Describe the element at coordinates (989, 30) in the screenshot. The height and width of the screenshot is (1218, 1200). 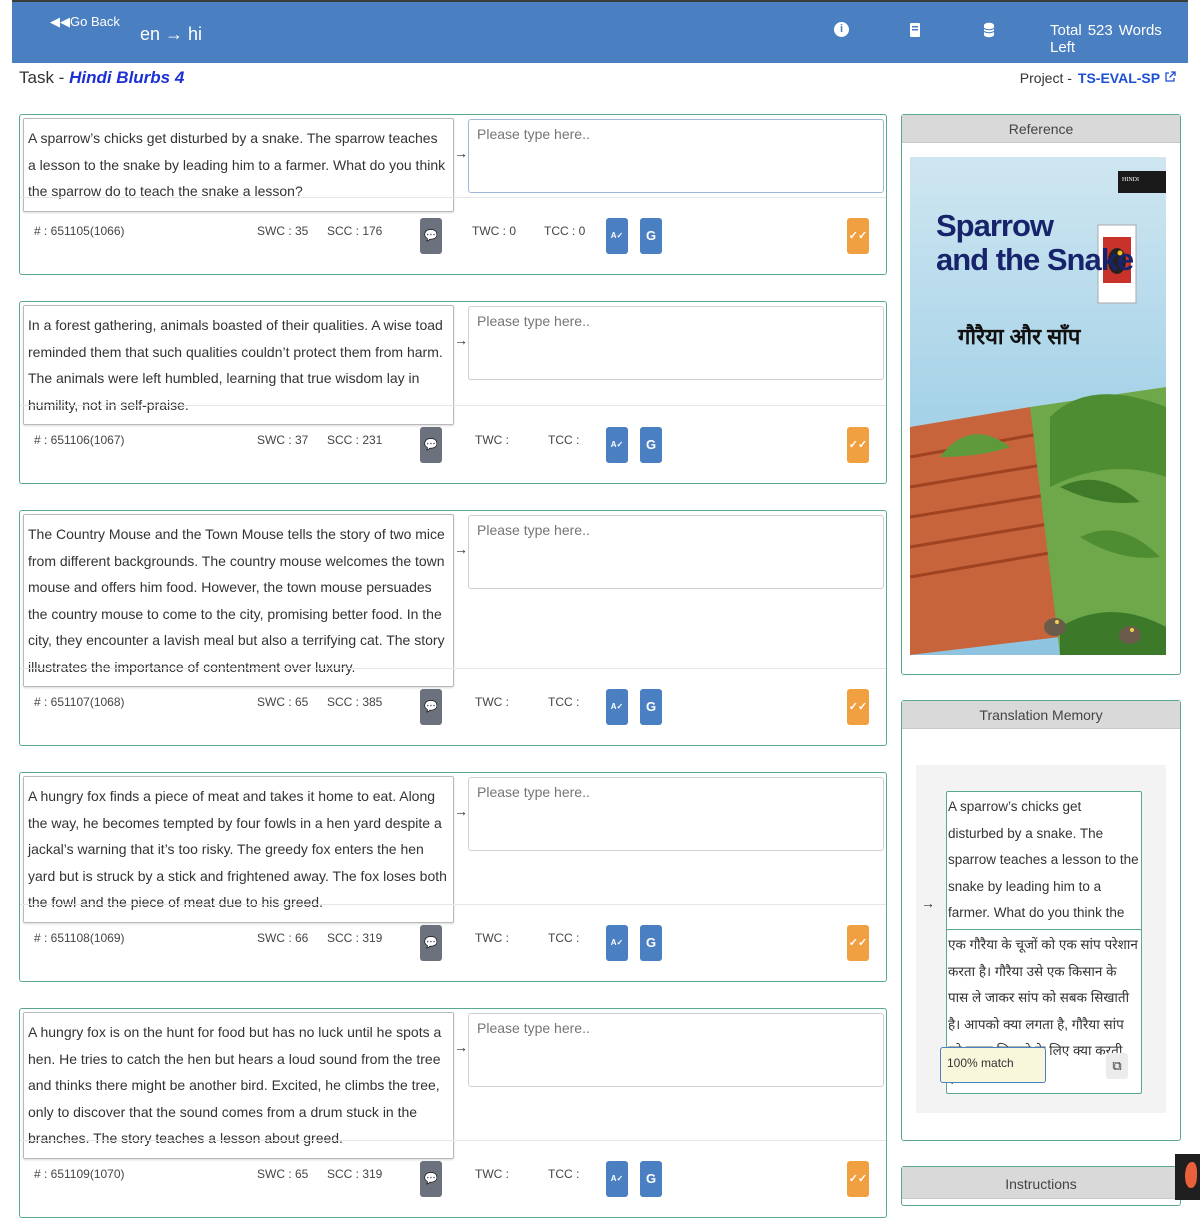
I see `database-icon` at that location.